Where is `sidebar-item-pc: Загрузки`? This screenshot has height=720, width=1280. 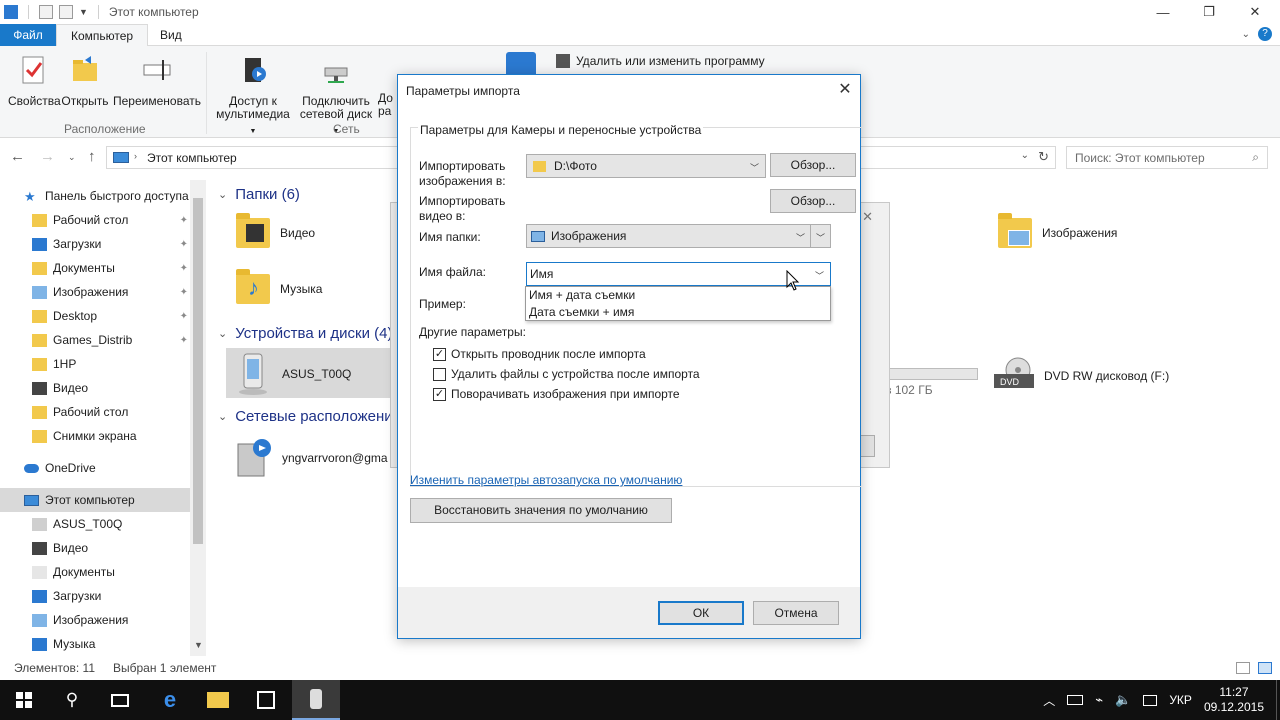 sidebar-item-pc: Загрузки is located at coordinates (95, 596).